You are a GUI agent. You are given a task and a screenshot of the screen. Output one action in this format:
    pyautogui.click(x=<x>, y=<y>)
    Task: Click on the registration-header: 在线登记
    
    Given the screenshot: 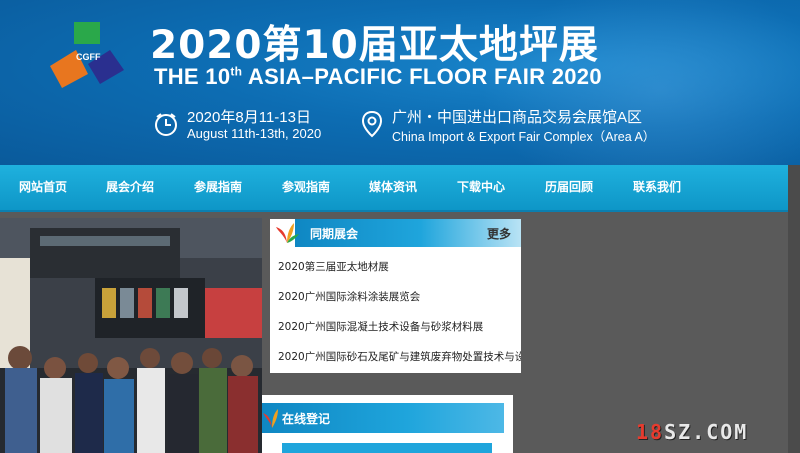 What is the action you would take?
    pyautogui.click(x=383, y=418)
    